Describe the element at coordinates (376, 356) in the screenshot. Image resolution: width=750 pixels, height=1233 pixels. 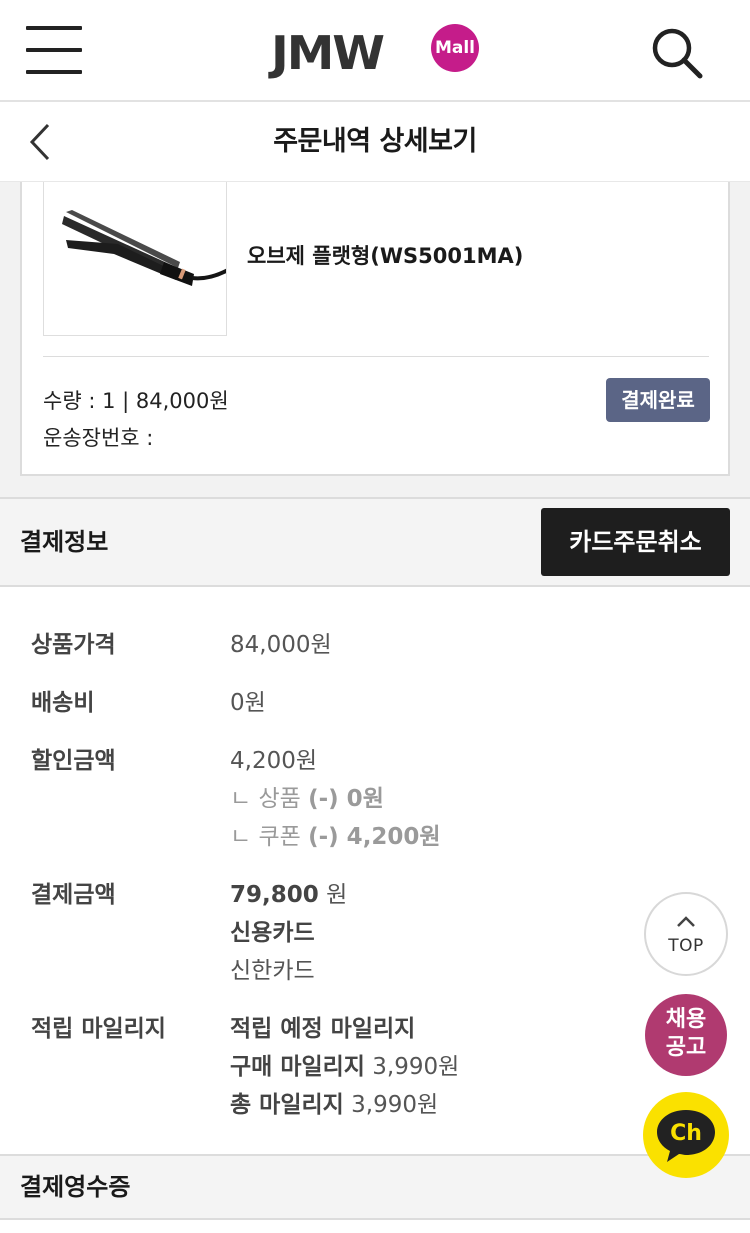
I see `card-divider` at that location.